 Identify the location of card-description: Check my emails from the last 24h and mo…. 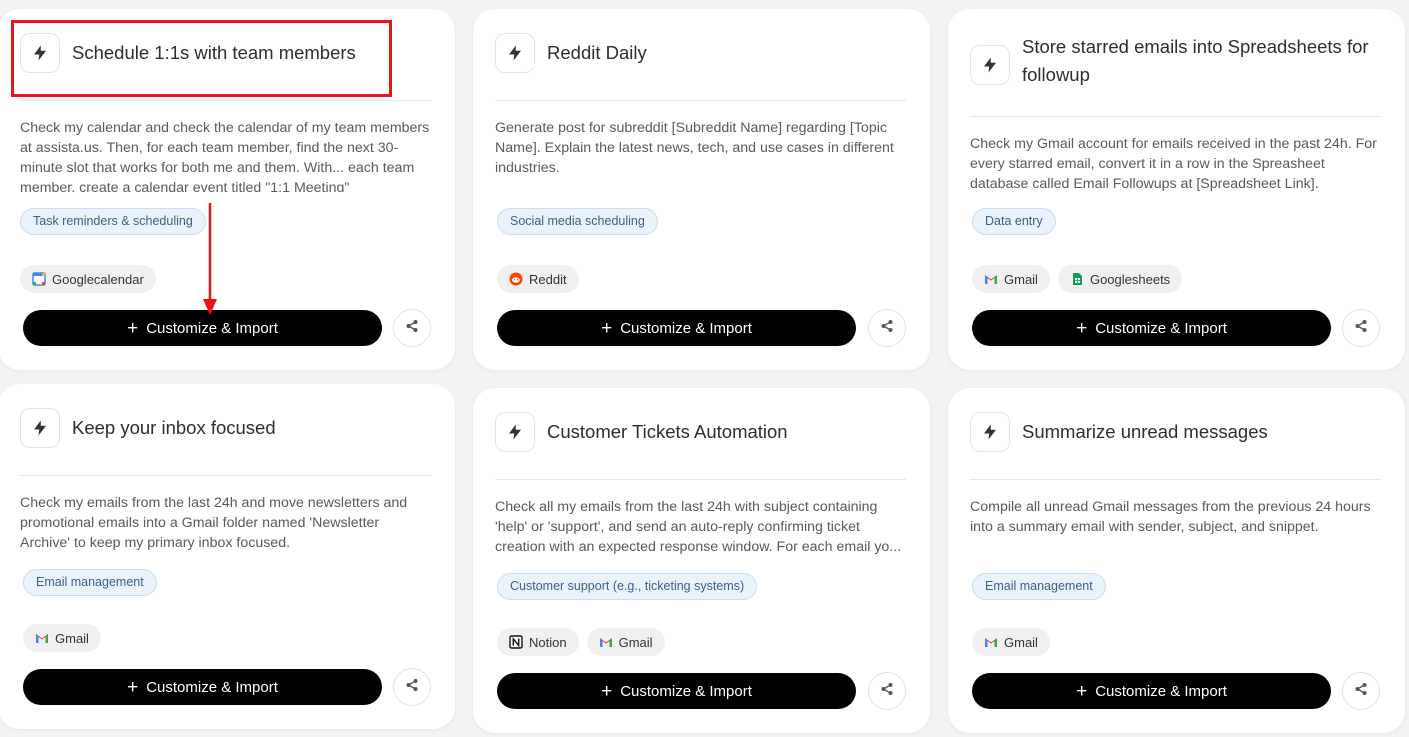
(214, 523).